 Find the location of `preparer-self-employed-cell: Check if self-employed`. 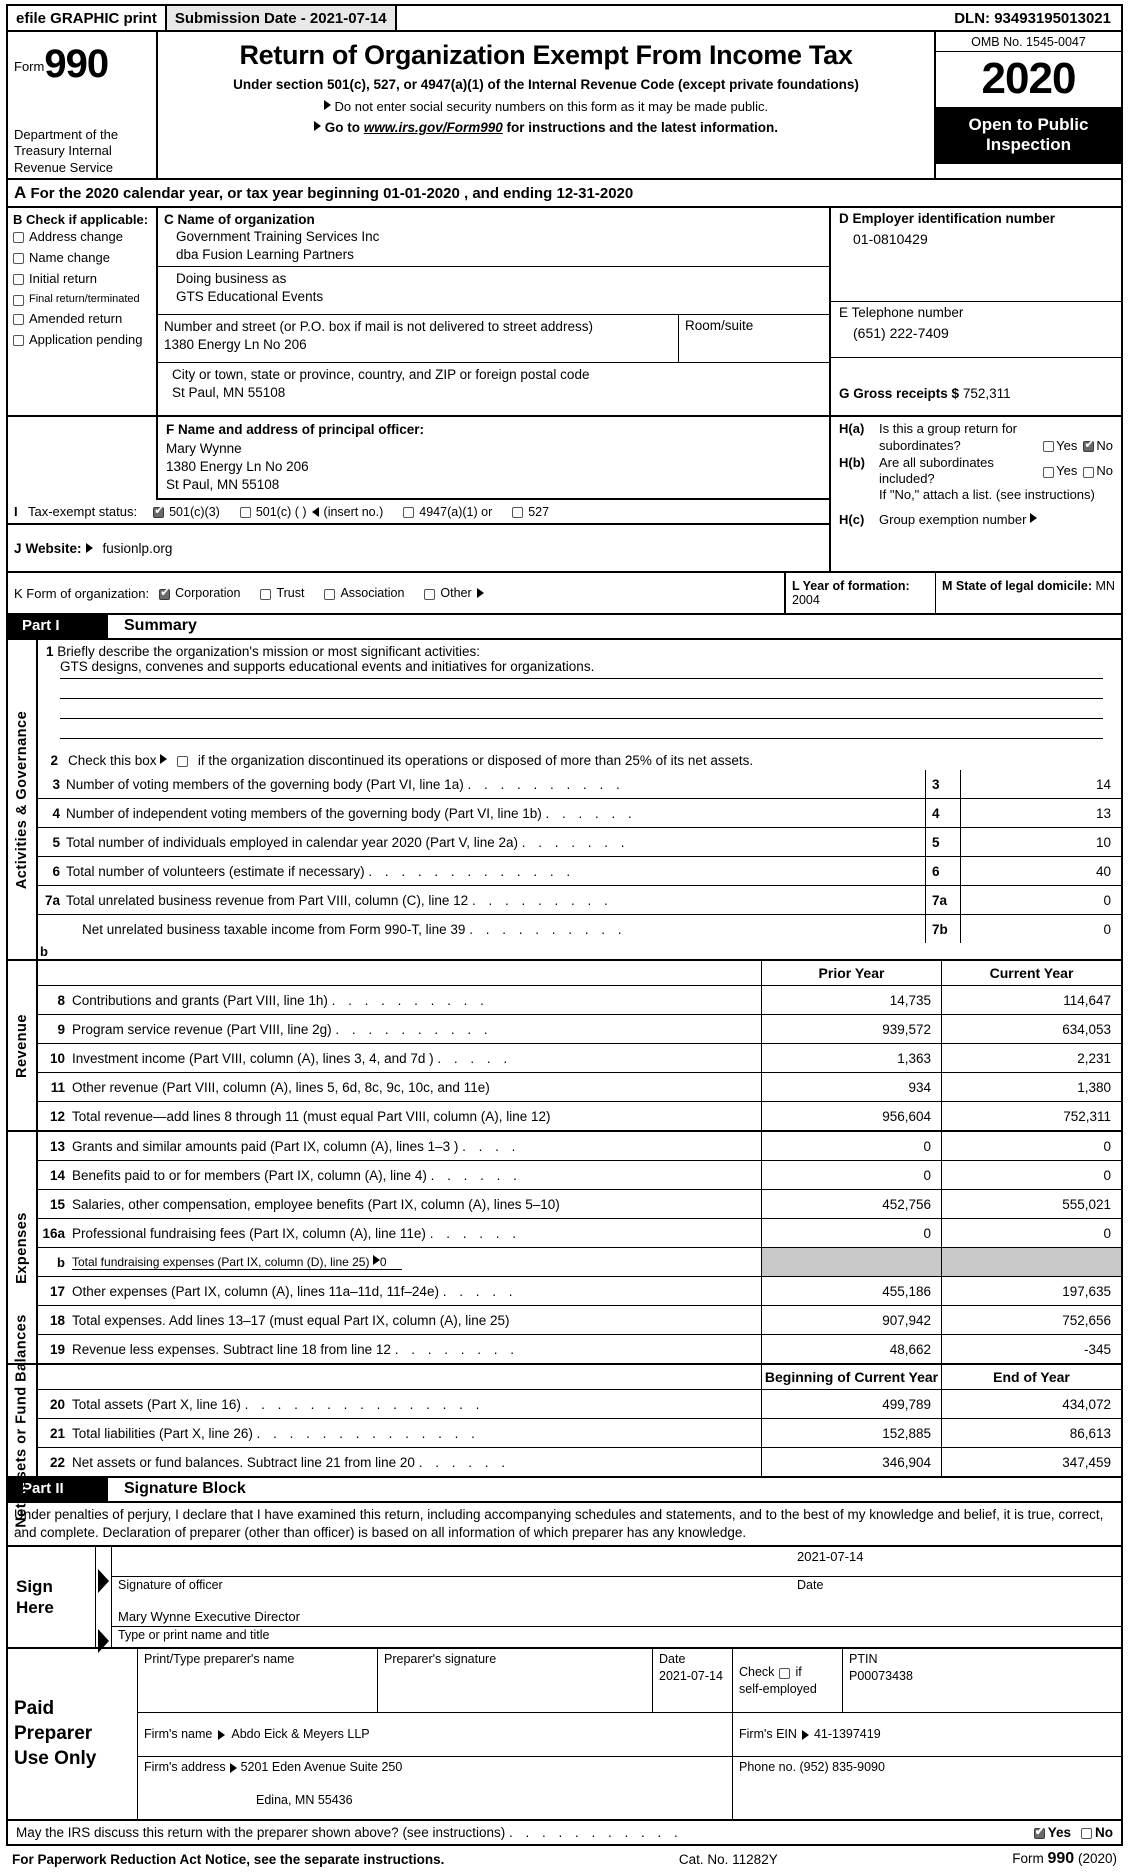

preparer-self-employed-cell: Check if self-employed is located at coordinates (788, 1681).